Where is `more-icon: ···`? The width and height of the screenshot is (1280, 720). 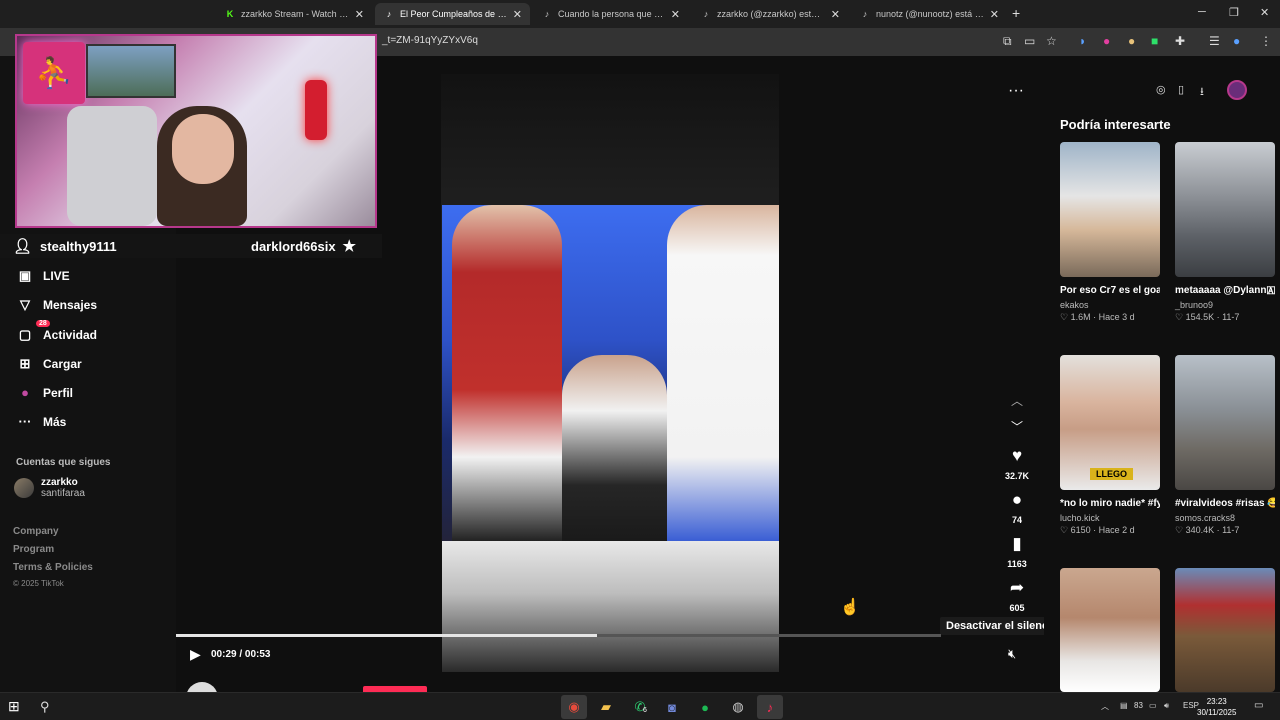
more-icon: ··· is located at coordinates (25, 421).